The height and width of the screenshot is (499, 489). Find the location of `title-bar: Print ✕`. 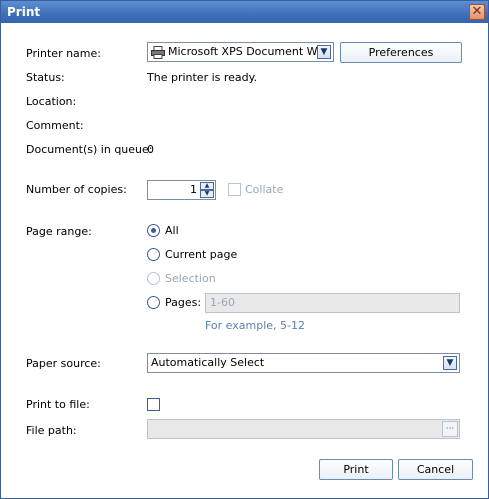

title-bar: Print ✕ is located at coordinates (244, 12).